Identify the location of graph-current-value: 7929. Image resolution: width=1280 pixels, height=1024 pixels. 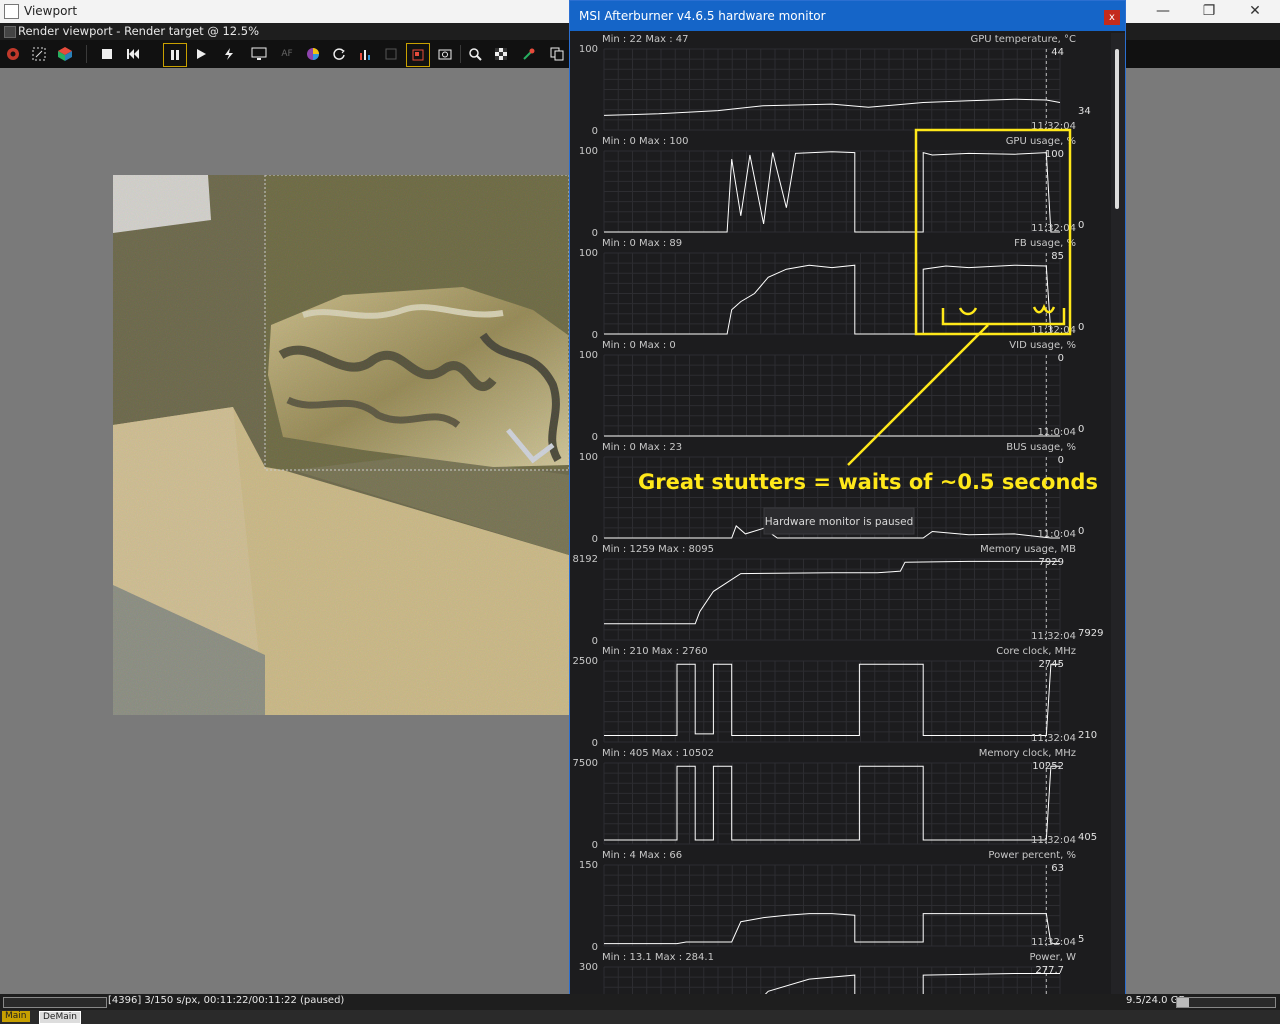
(1051, 562).